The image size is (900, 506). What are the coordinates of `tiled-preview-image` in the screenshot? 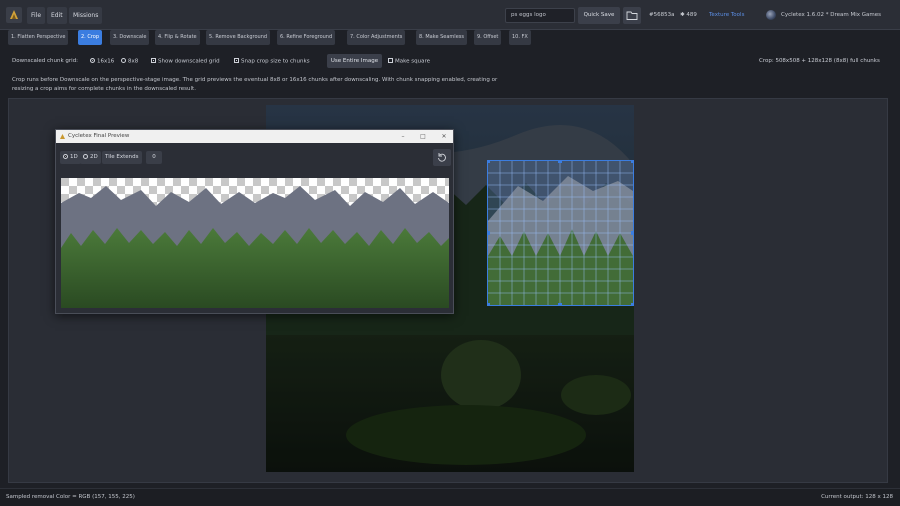 It's located at (255, 243).